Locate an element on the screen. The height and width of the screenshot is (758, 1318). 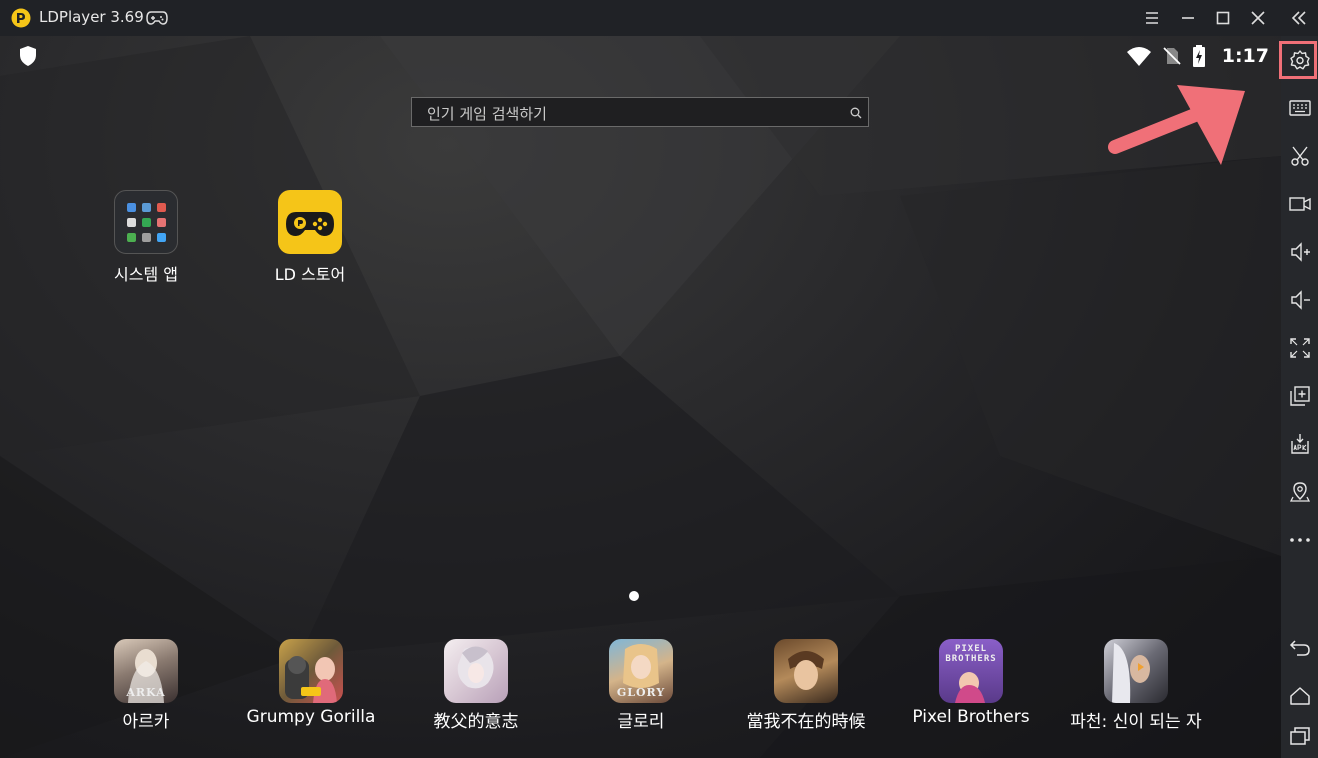
minimize-button is located at coordinates (1188, 18).